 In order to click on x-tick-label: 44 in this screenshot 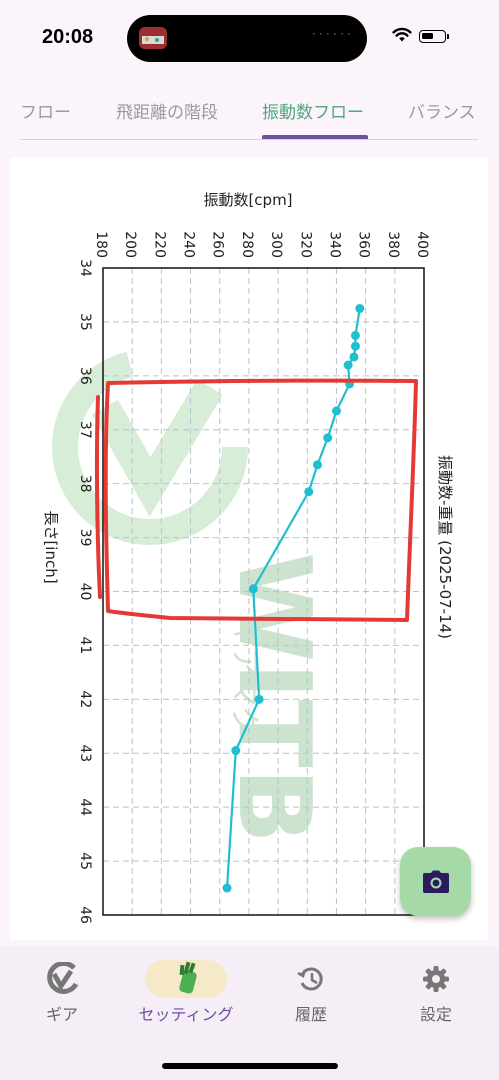, I will do `click(85, 807)`.